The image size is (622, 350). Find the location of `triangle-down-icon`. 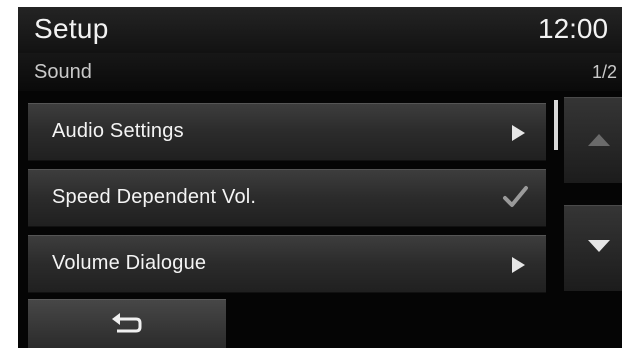

triangle-down-icon is located at coordinates (599, 246).